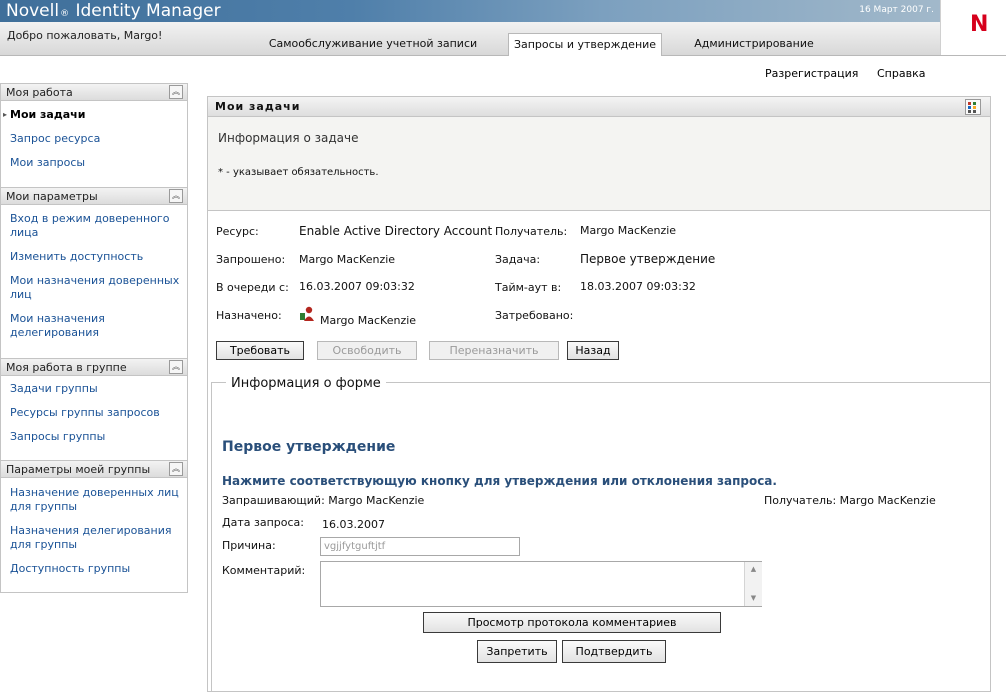 This screenshot has height=698, width=1006. I want to click on required-note: * - указывает обязательность., so click(298, 172).